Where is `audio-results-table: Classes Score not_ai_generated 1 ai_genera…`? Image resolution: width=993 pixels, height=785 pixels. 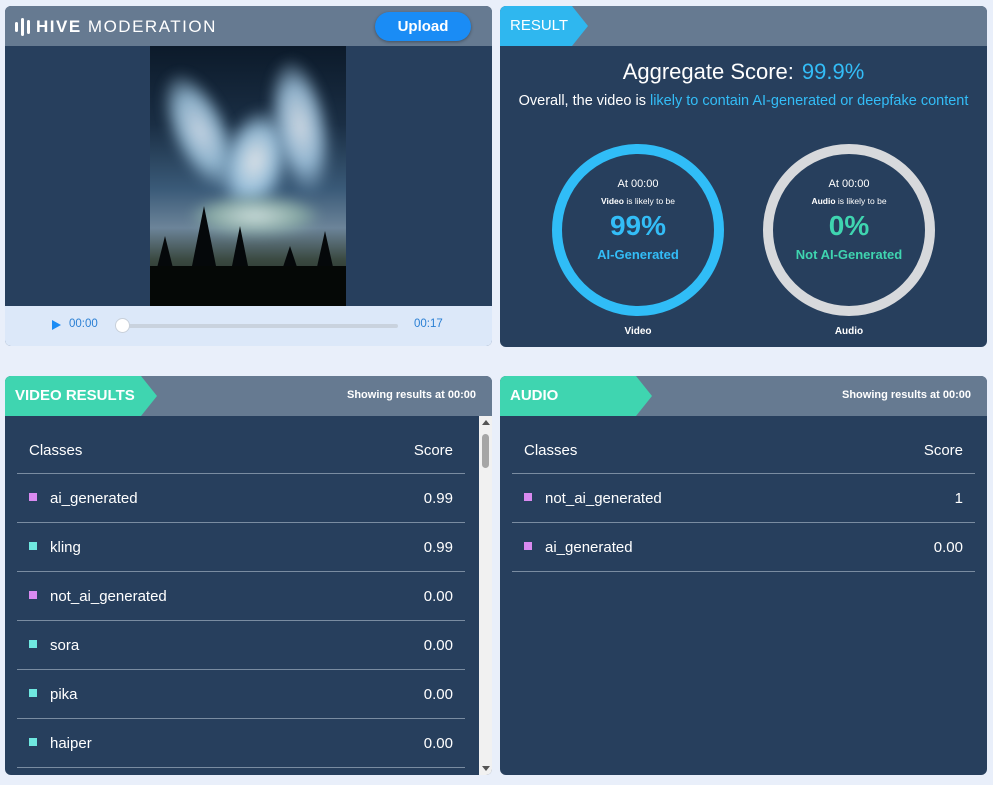
audio-results-table: Classes Score not_ai_generated 1 ai_genera… is located at coordinates (743, 503).